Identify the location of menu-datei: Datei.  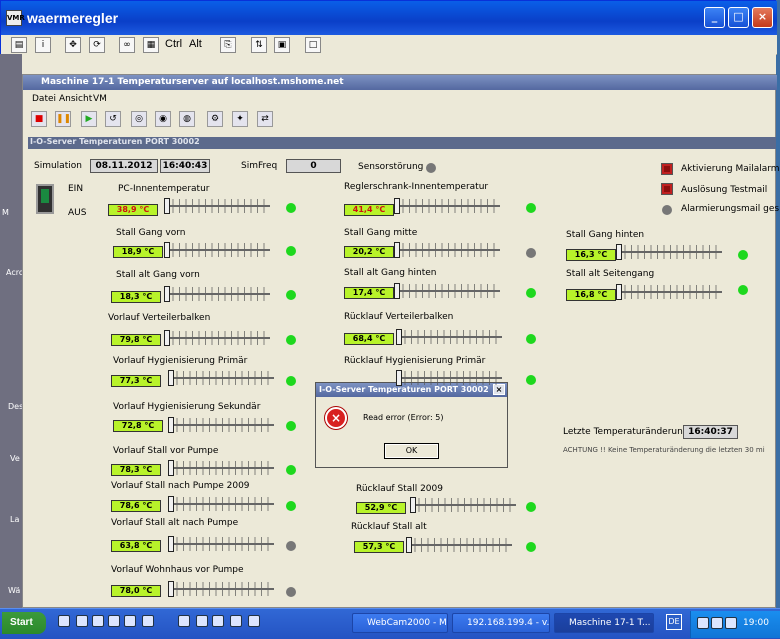
(44, 99).